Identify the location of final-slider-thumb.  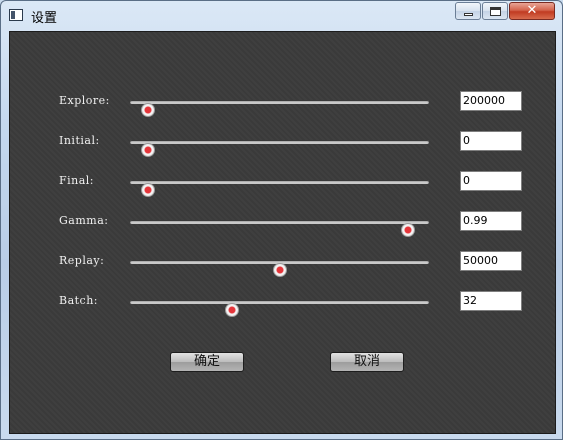
(147, 190).